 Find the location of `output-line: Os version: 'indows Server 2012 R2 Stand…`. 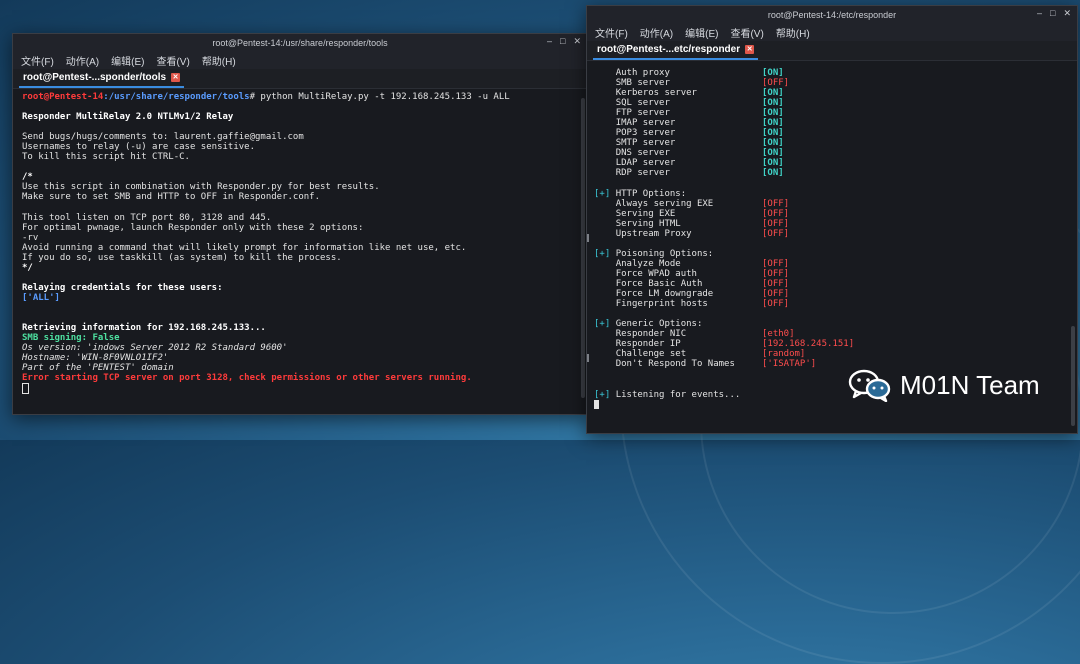

output-line: Os version: 'indows Server 2012 R2 Stand… is located at coordinates (155, 348).